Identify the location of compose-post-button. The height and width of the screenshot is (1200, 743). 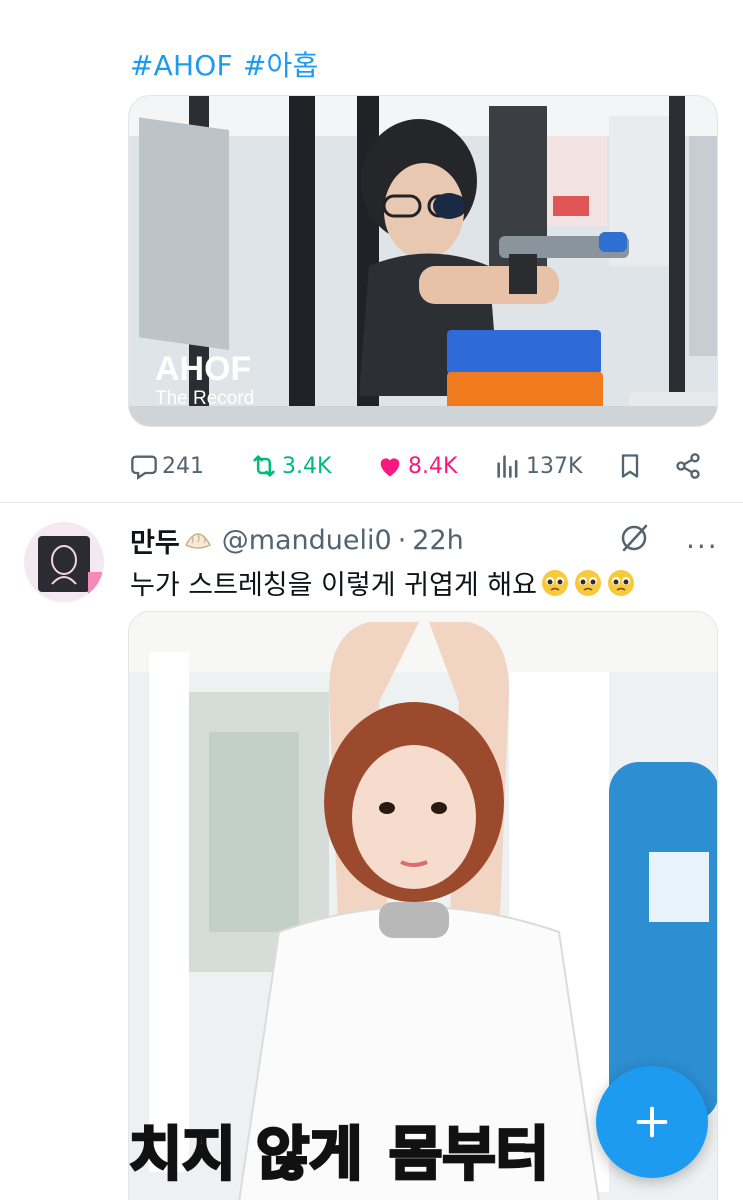
(652, 1122).